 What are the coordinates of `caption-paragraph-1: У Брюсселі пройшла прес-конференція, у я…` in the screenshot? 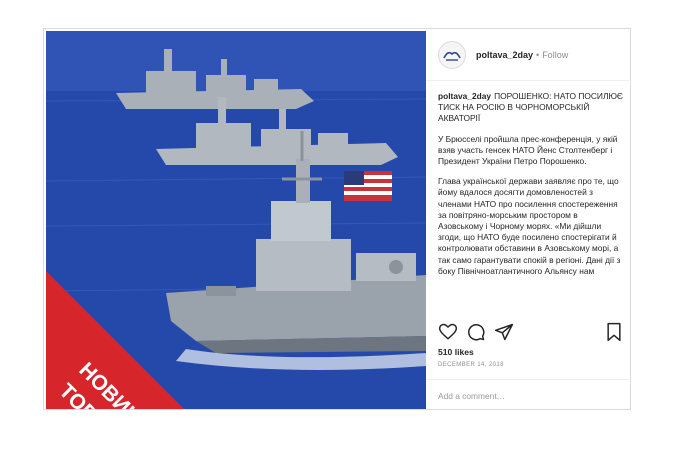 It's located at (528, 150).